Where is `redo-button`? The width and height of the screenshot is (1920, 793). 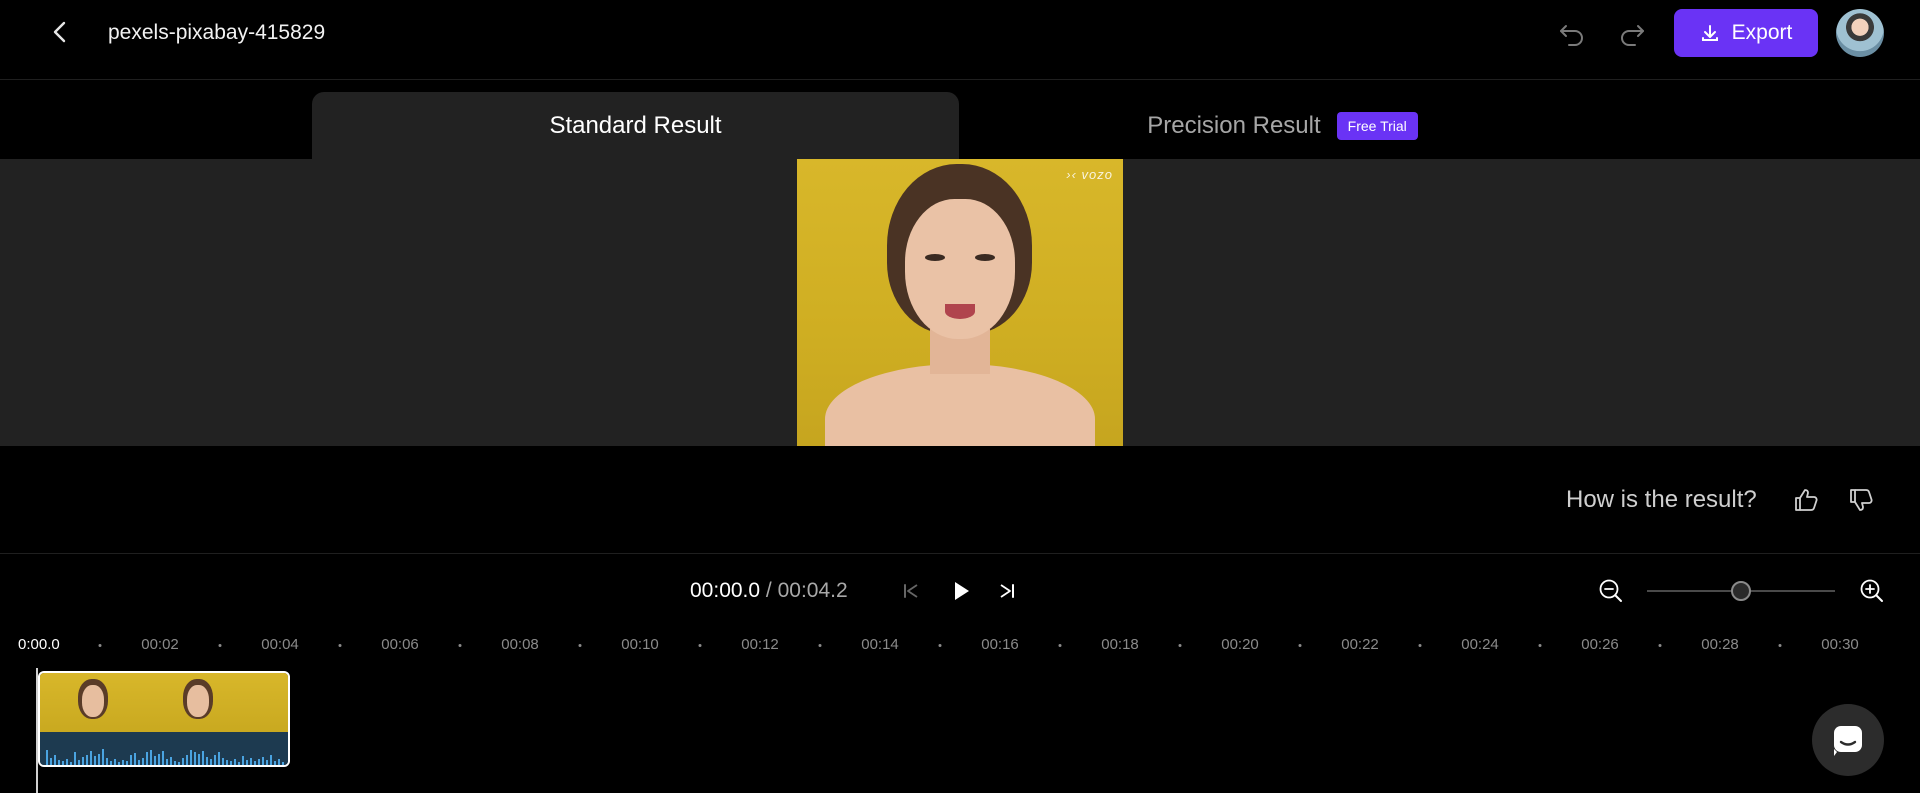 redo-button is located at coordinates (1632, 33).